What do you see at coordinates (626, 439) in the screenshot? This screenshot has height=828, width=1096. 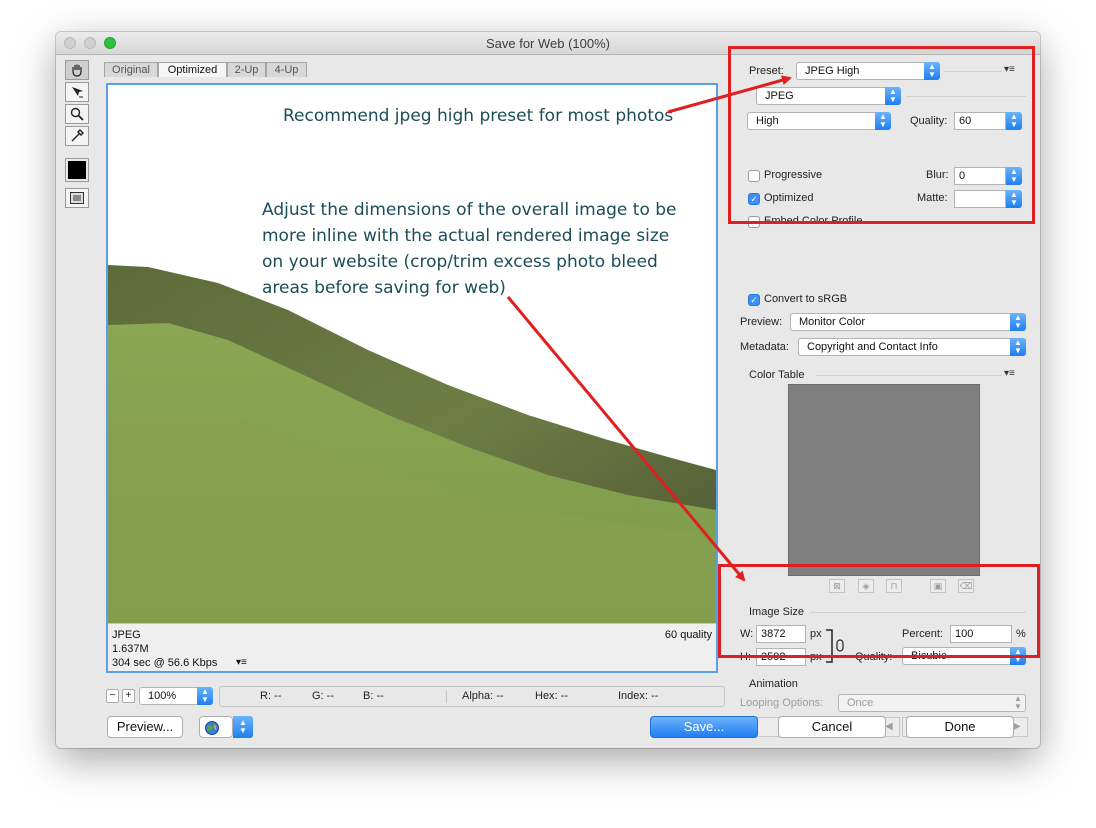 I see `image-size-arrow` at bounding box center [626, 439].